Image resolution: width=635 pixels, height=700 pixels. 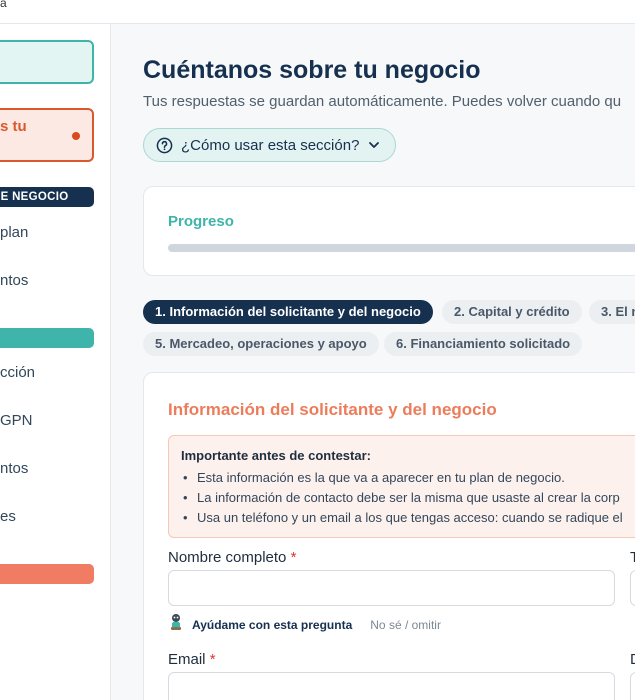 I want to click on sidebar-item-ntos: ntos, so click(x=14, y=280).